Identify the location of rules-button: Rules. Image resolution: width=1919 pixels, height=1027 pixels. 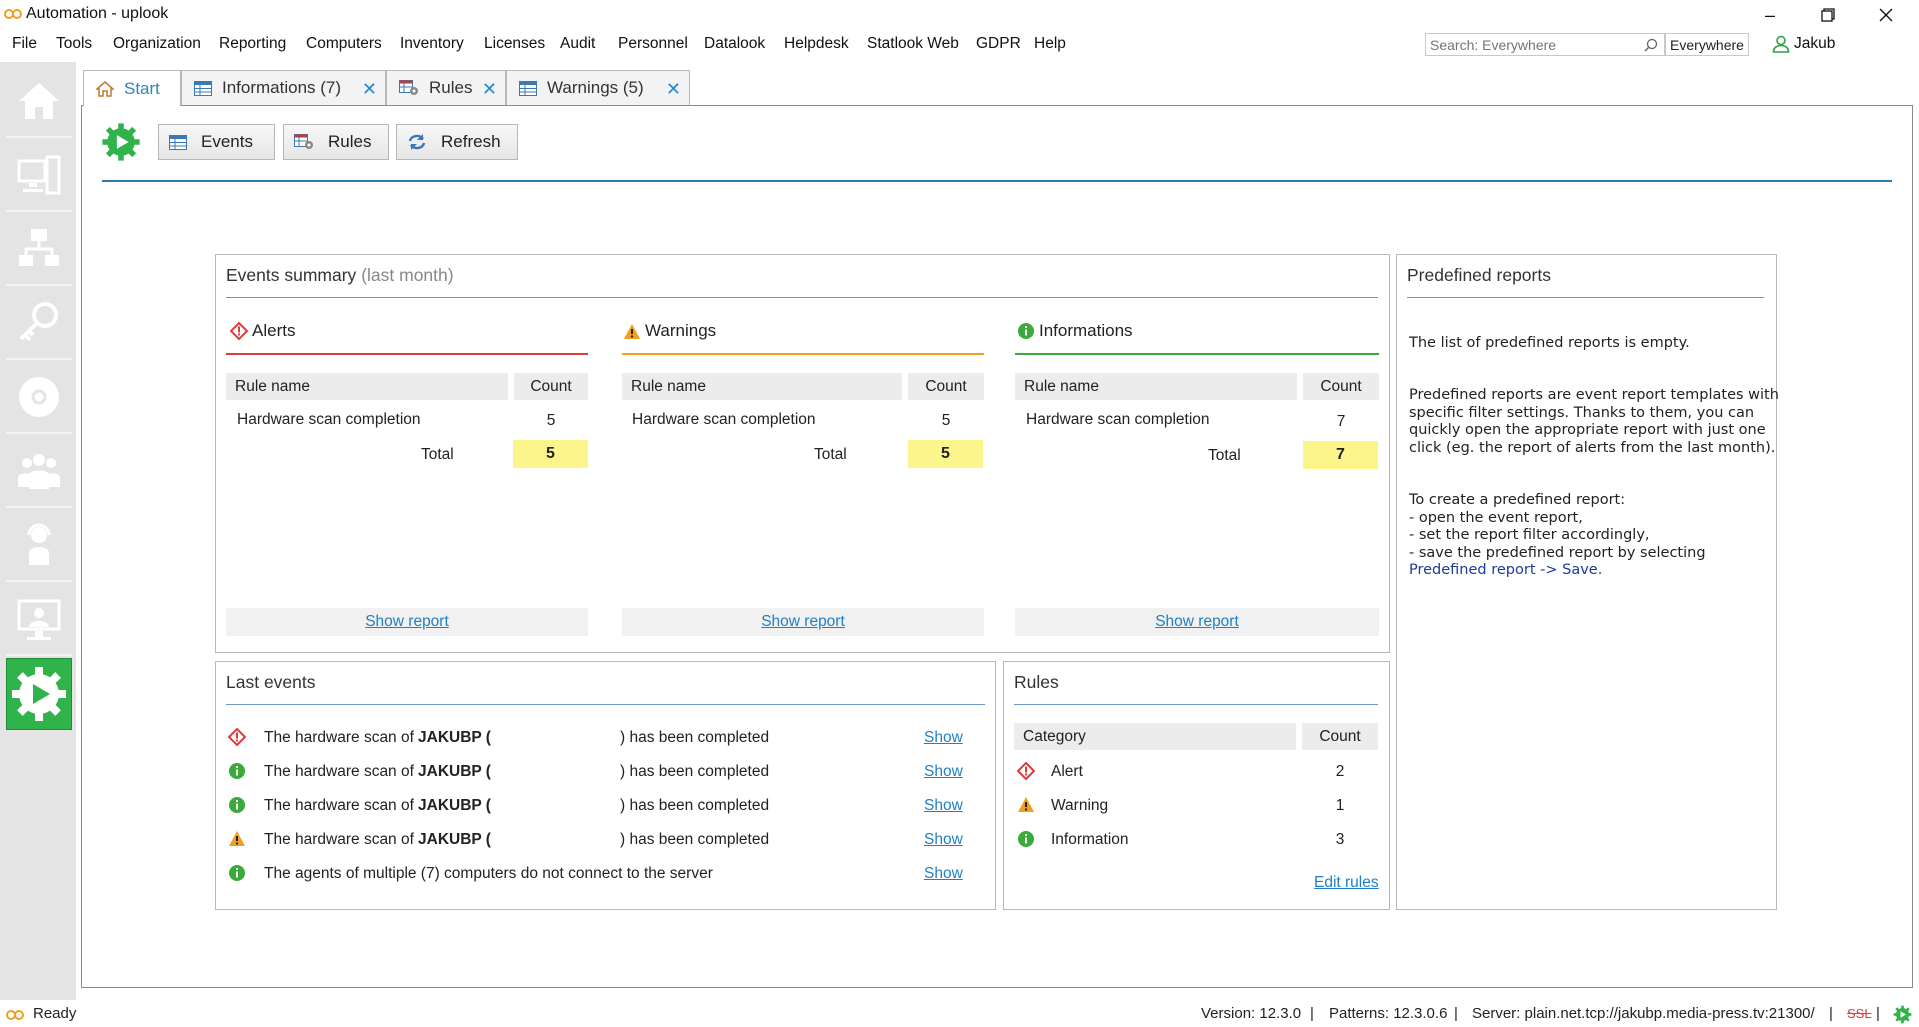
(336, 142).